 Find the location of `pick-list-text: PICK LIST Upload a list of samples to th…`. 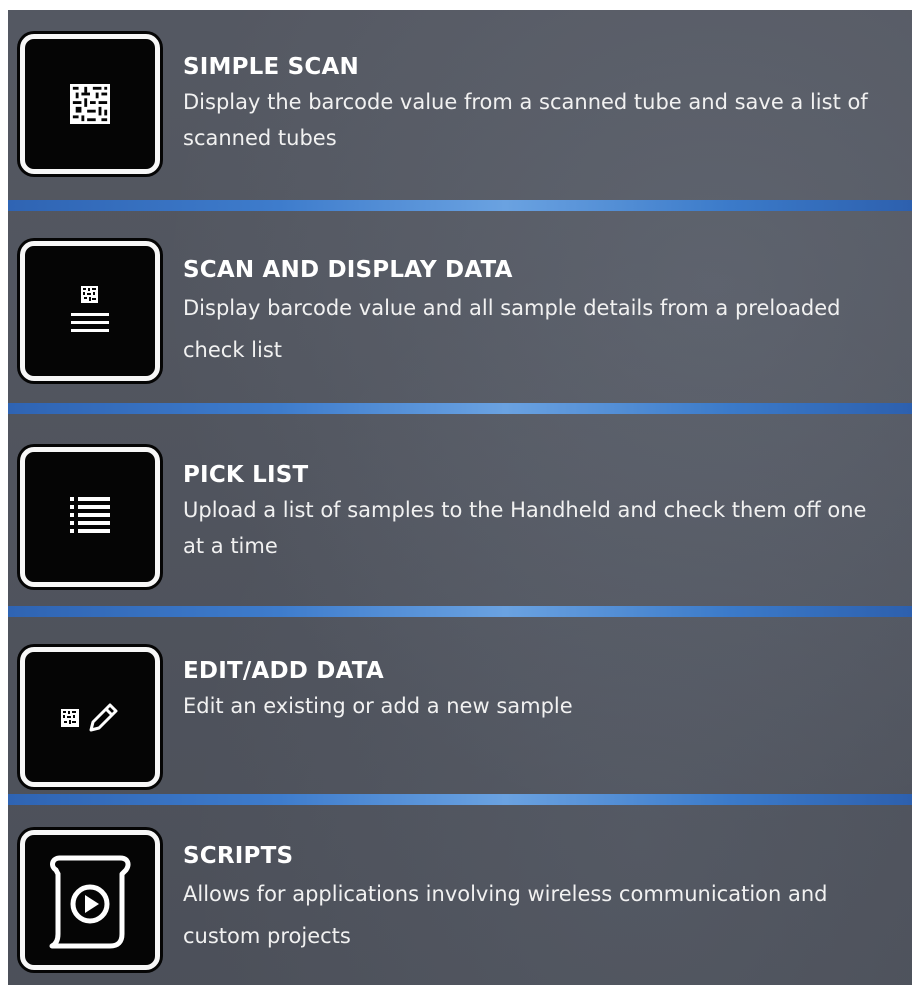

pick-list-text: PICK LIST Upload a list of samples to th… is located at coordinates (537, 511).